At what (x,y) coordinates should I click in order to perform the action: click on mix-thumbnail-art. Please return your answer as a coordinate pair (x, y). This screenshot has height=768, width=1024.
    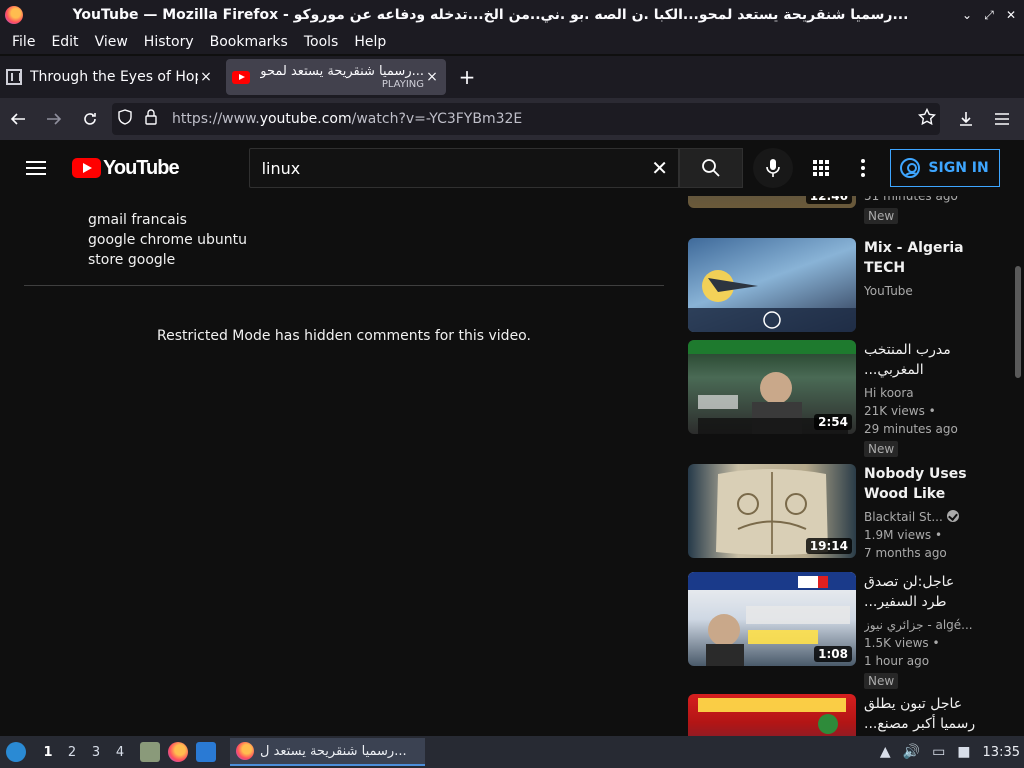
    Looking at the image, I should click on (772, 301).